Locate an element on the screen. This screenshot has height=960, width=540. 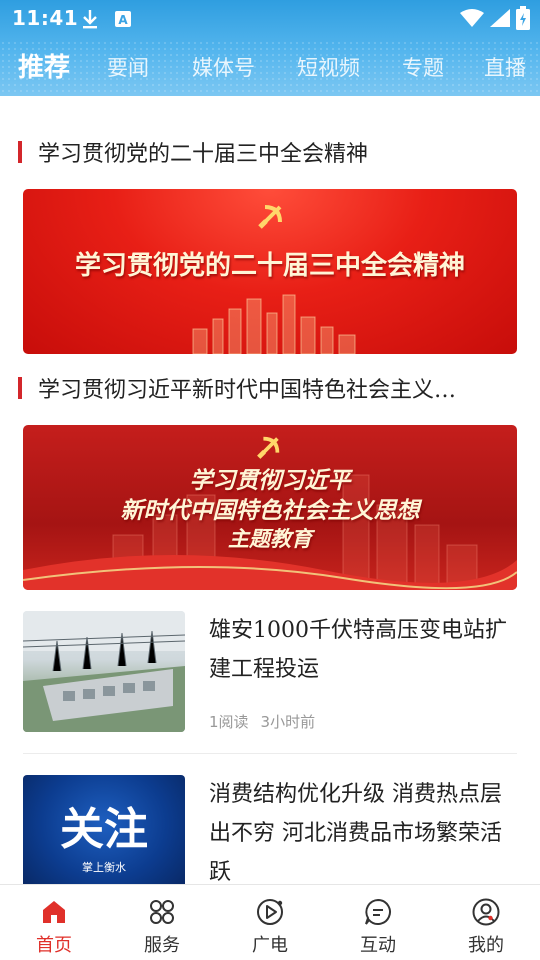
download-icon is located at coordinates (90, 19).